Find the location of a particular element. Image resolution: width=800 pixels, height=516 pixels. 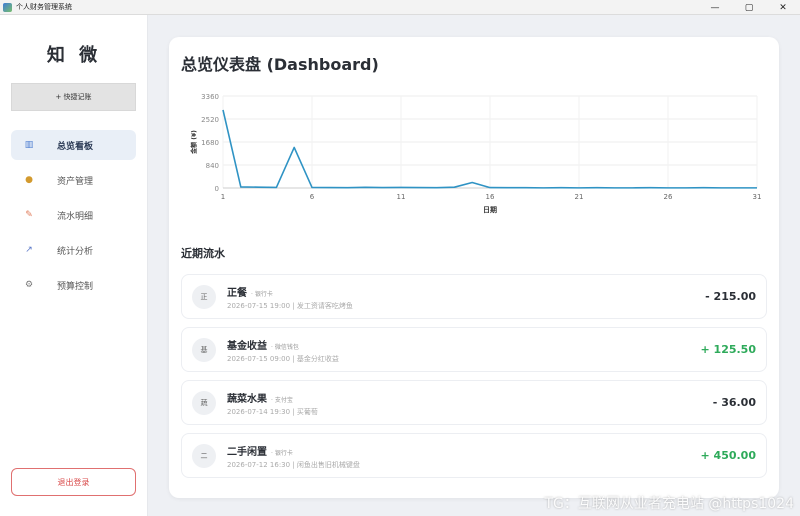

y-tick-label: 1680 is located at coordinates (210, 143).